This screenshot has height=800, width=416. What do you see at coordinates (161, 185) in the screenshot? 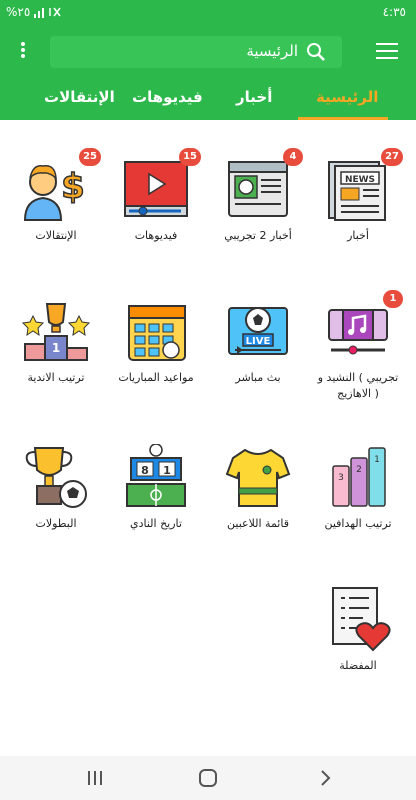
I see `video-player-icon: 15` at bounding box center [161, 185].